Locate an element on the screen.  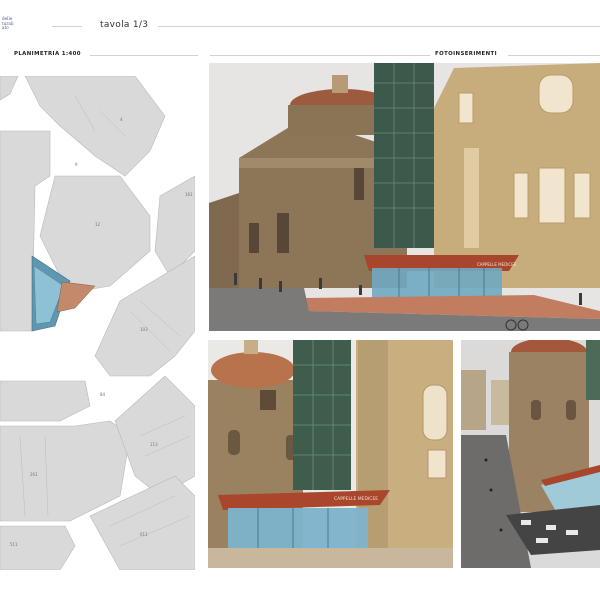
svg-text: 103 is located at coordinates (144, 329).